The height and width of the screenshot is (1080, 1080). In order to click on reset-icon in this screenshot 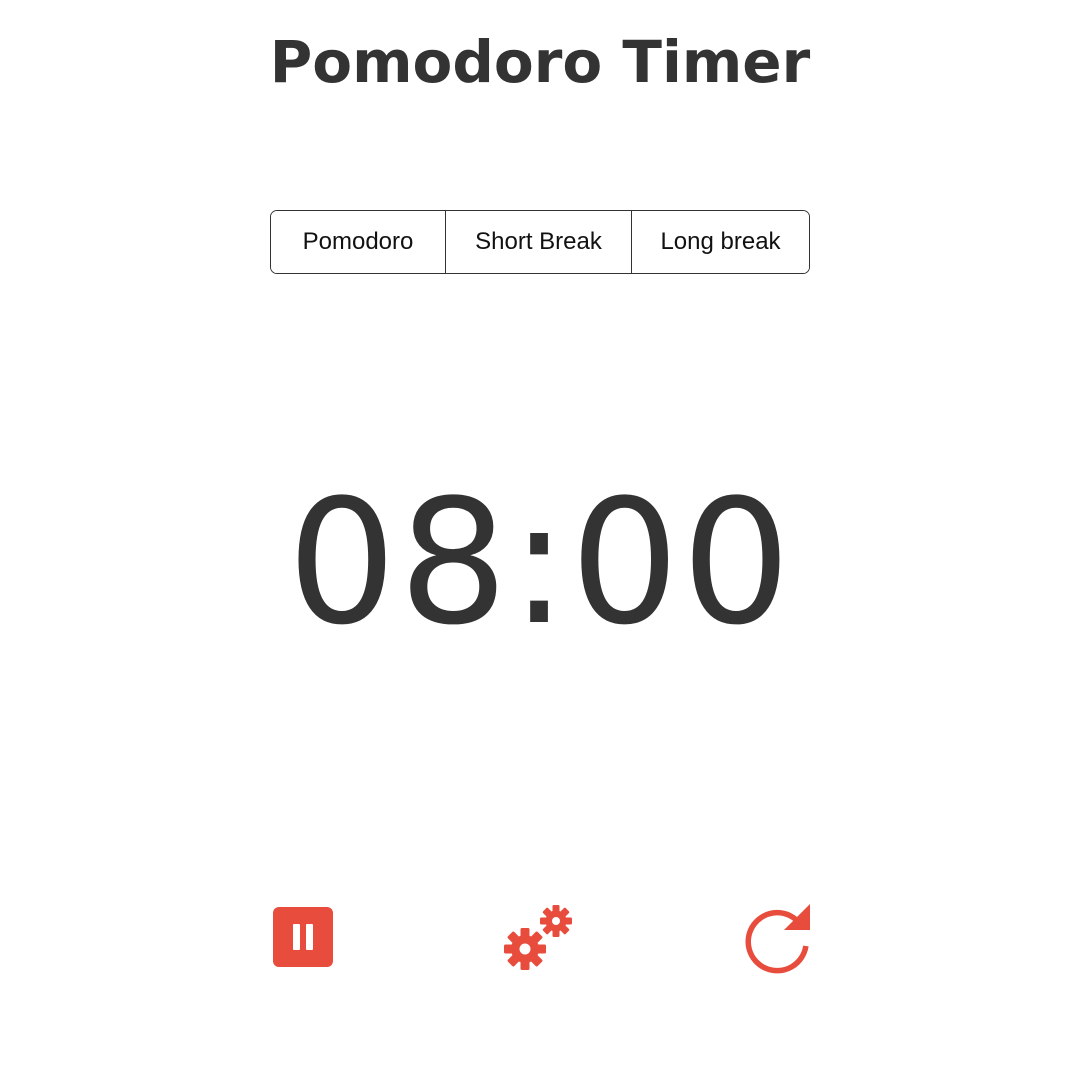, I will do `click(777, 939)`.